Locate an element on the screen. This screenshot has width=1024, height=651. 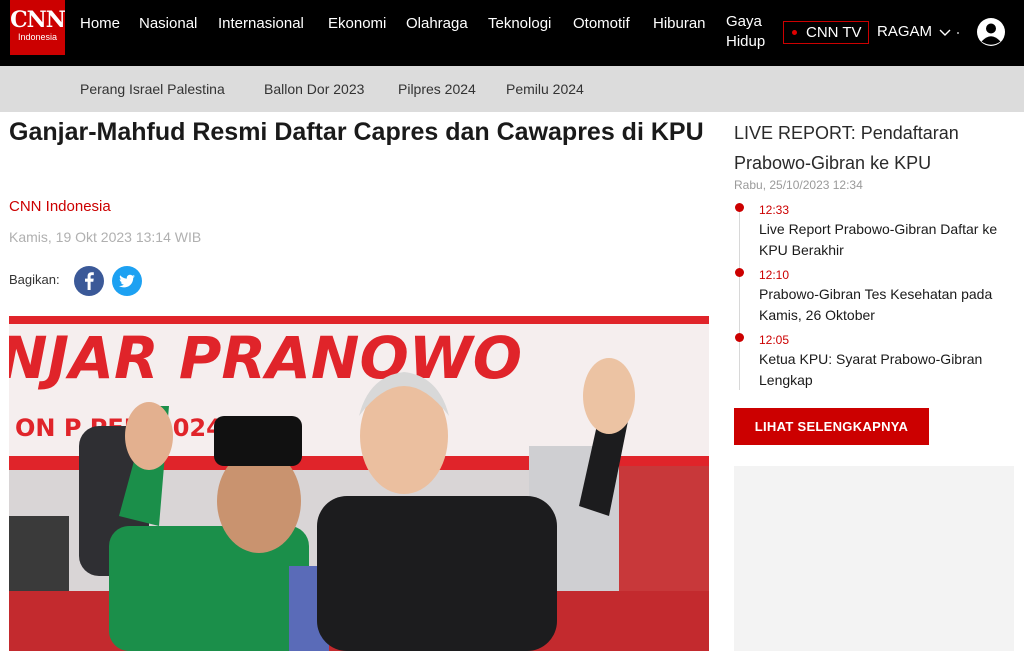
facebook-share-button is located at coordinates (89, 281).